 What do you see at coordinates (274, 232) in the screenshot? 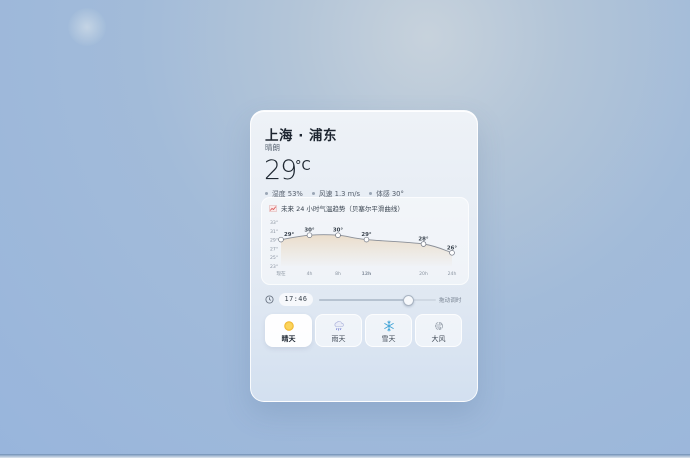
I see `y-tick-label: 31°` at bounding box center [274, 232].